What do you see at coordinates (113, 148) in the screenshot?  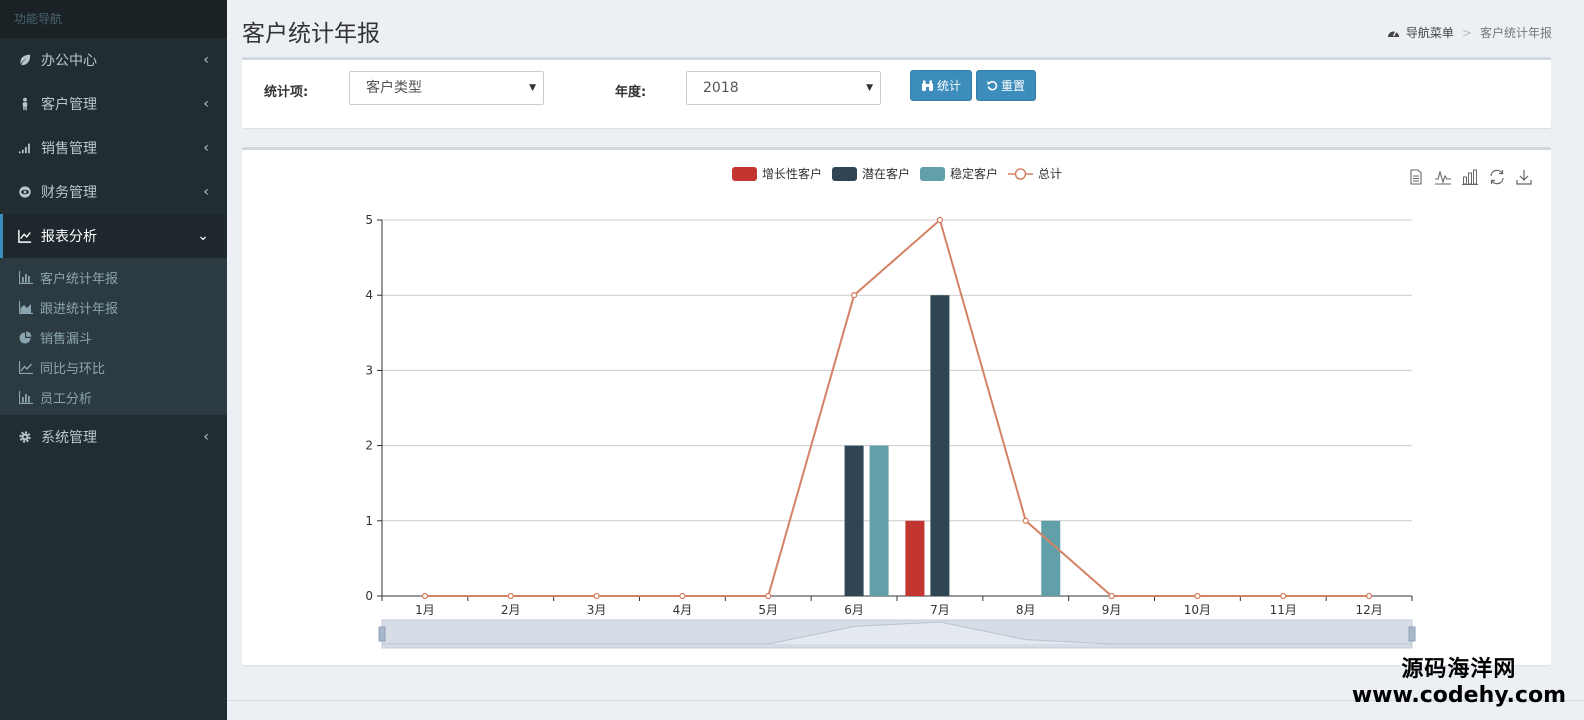 I see `menu-item-sales: 销售管理 ‹` at bounding box center [113, 148].